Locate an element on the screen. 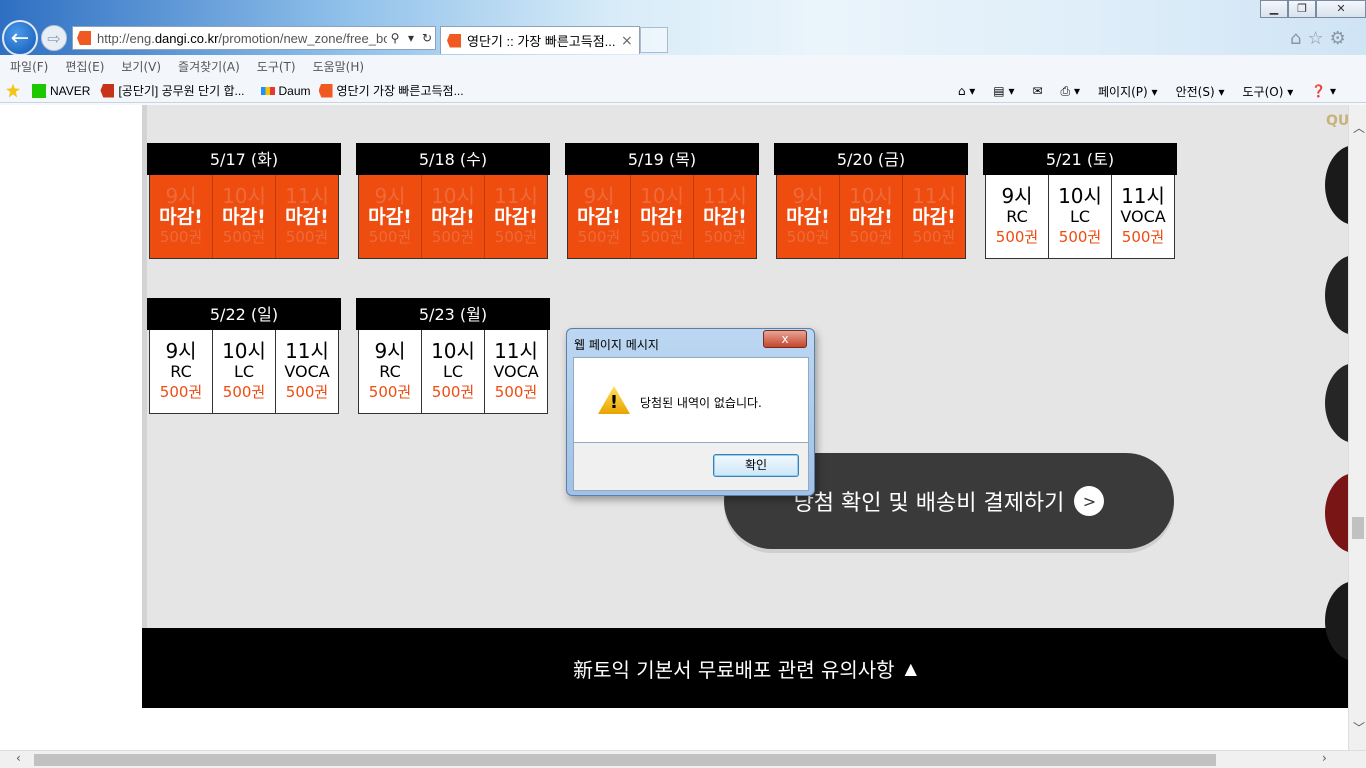 The image size is (1366, 768). slot-subject: VOCA is located at coordinates (516, 371).